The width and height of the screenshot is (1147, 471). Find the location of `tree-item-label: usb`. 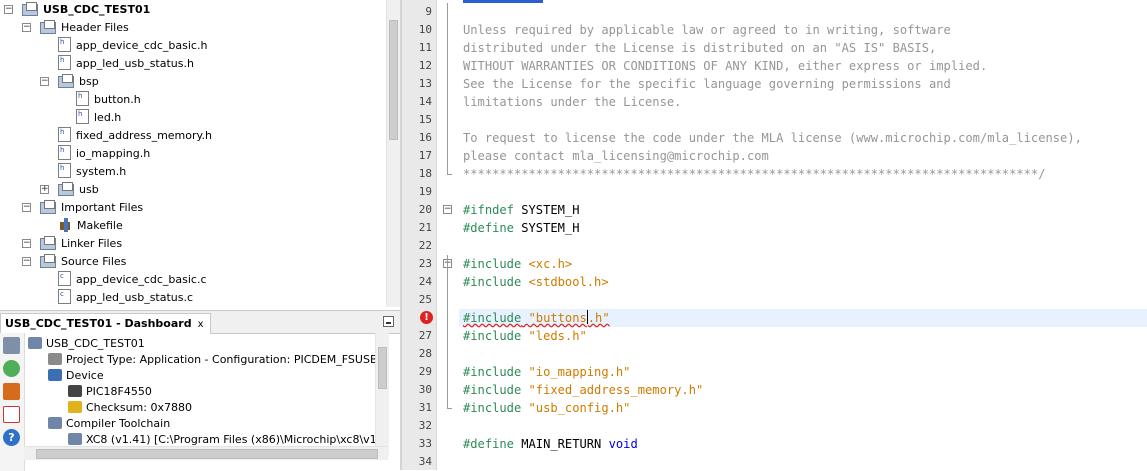

tree-item-label: usb is located at coordinates (89, 189).